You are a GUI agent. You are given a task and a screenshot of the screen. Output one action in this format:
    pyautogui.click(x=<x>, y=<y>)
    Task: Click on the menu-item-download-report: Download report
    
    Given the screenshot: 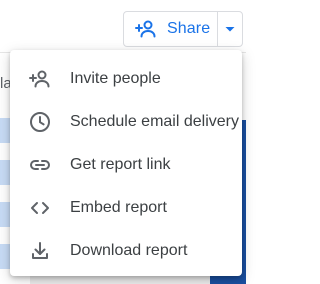 What is the action you would take?
    pyautogui.click(x=126, y=250)
    